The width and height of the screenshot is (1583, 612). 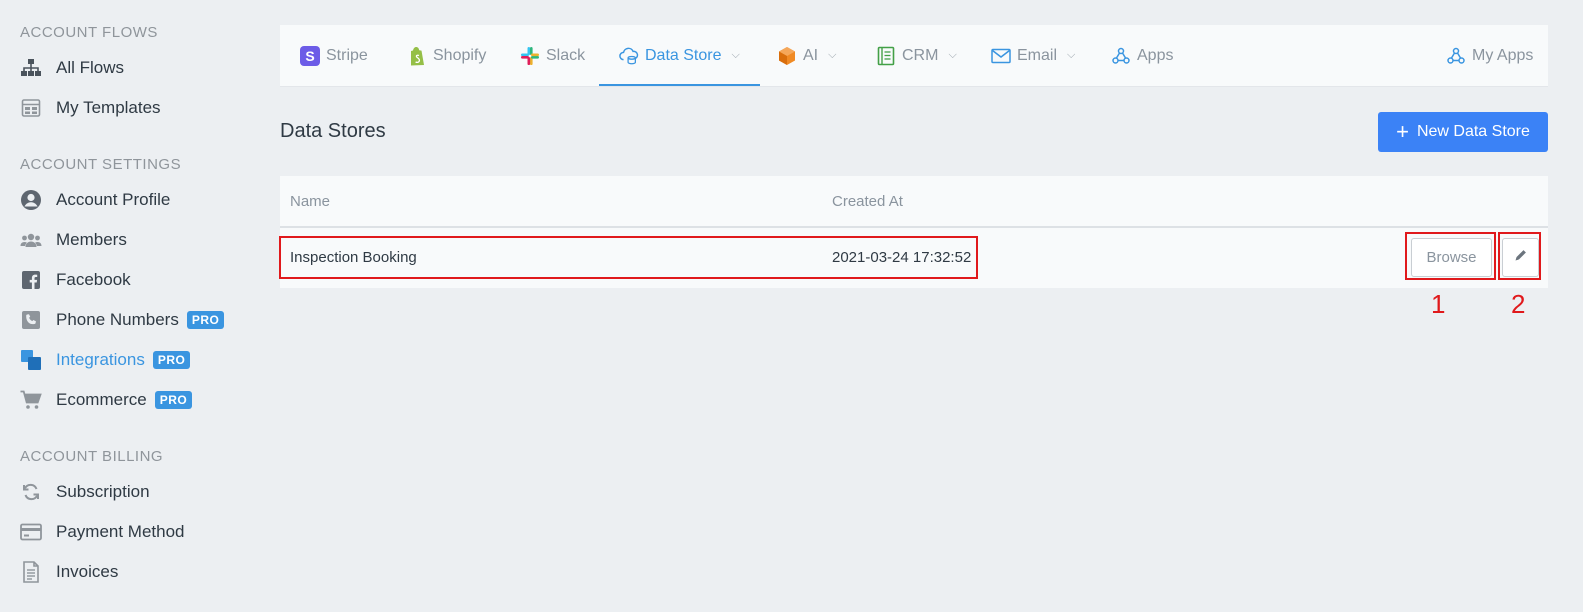 I want to click on annotation-label-2: 2, so click(x=1518, y=304).